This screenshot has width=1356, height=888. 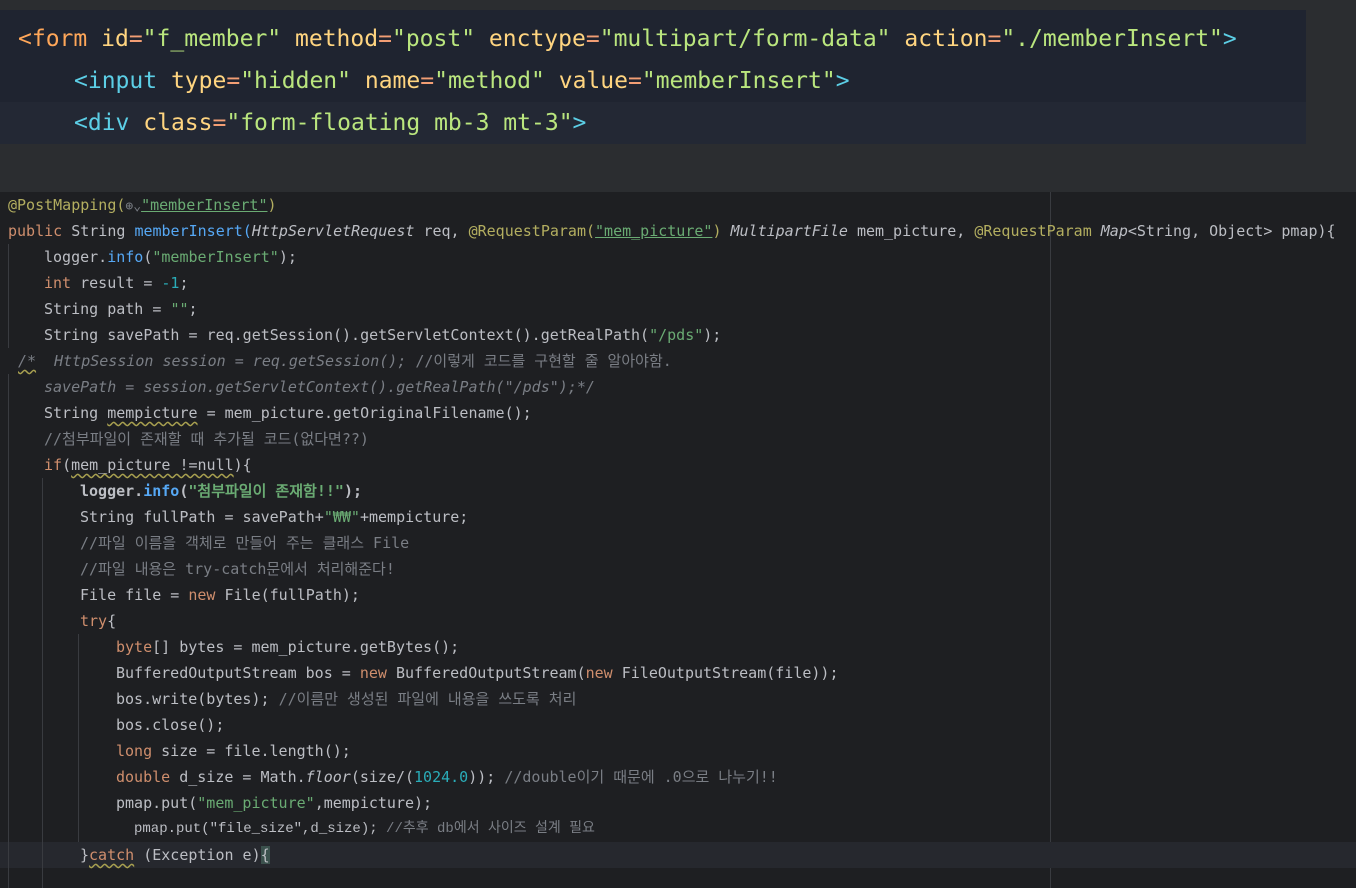 What do you see at coordinates (265, 855) in the screenshot?
I see `matched-brace: {` at bounding box center [265, 855].